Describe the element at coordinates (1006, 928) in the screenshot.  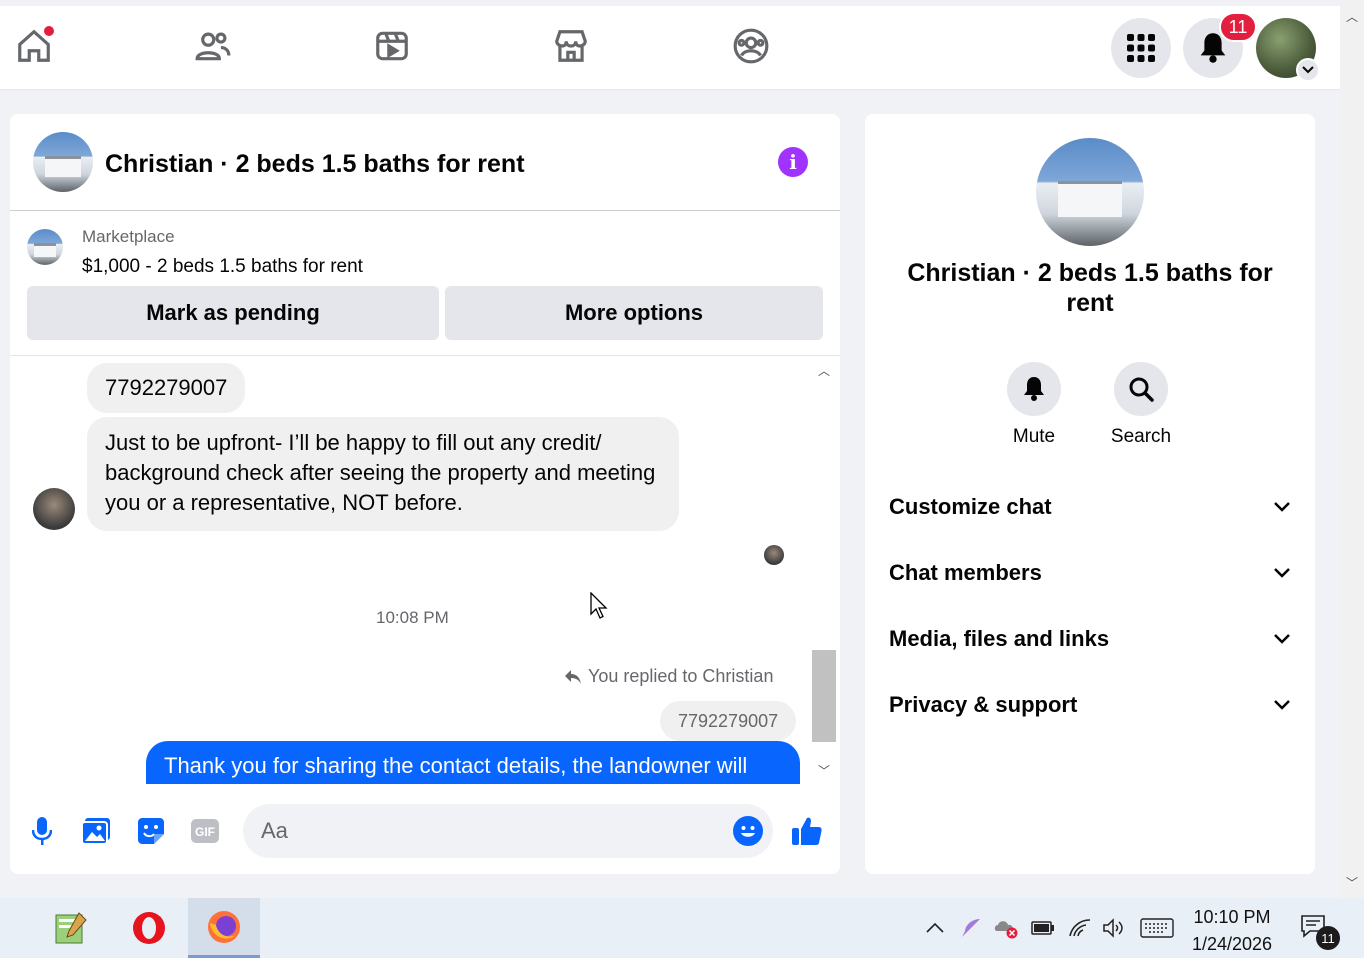
I see `onedrive-error-icon` at that location.